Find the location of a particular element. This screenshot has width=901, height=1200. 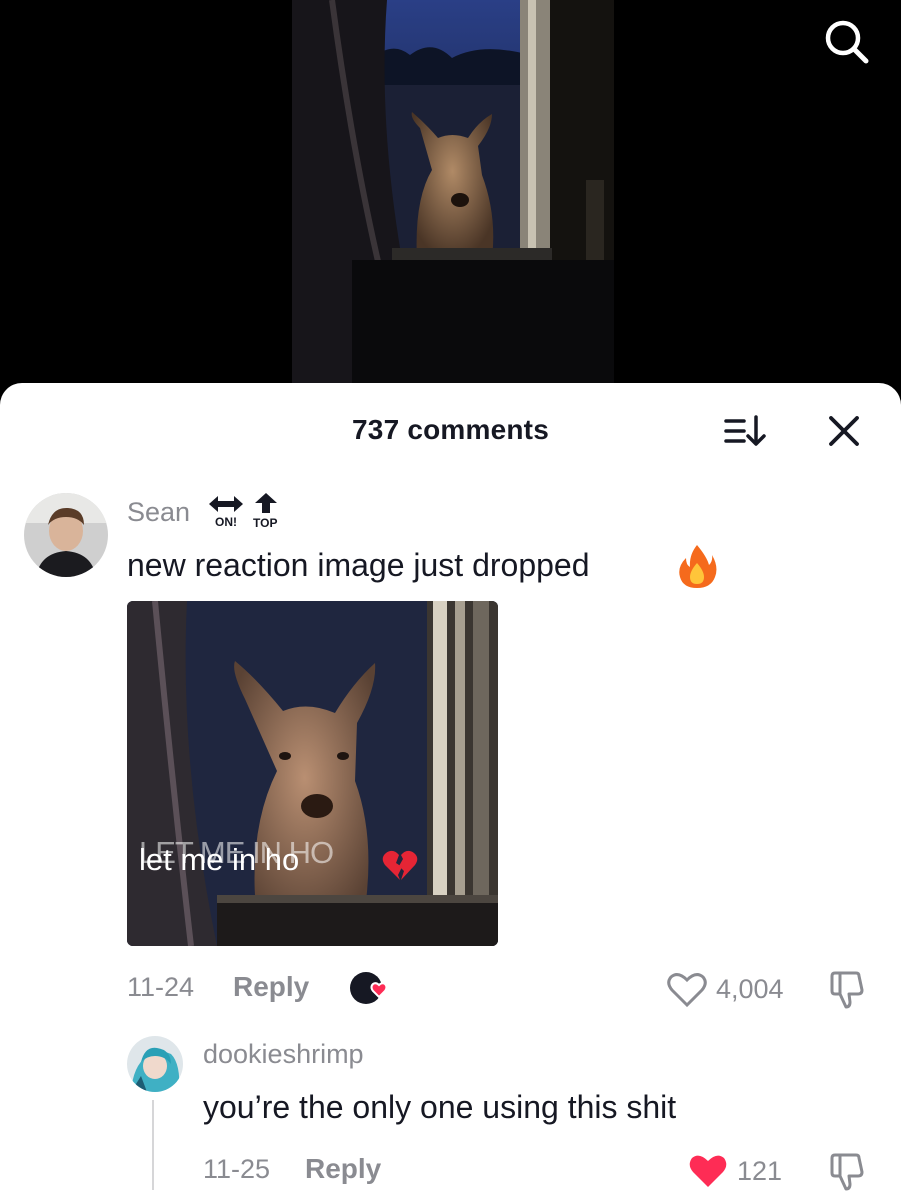

comments-header: 737 comments is located at coordinates (450, 430).